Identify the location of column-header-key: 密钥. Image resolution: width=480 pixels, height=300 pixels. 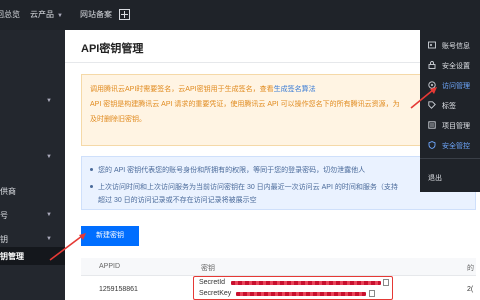
(208, 268).